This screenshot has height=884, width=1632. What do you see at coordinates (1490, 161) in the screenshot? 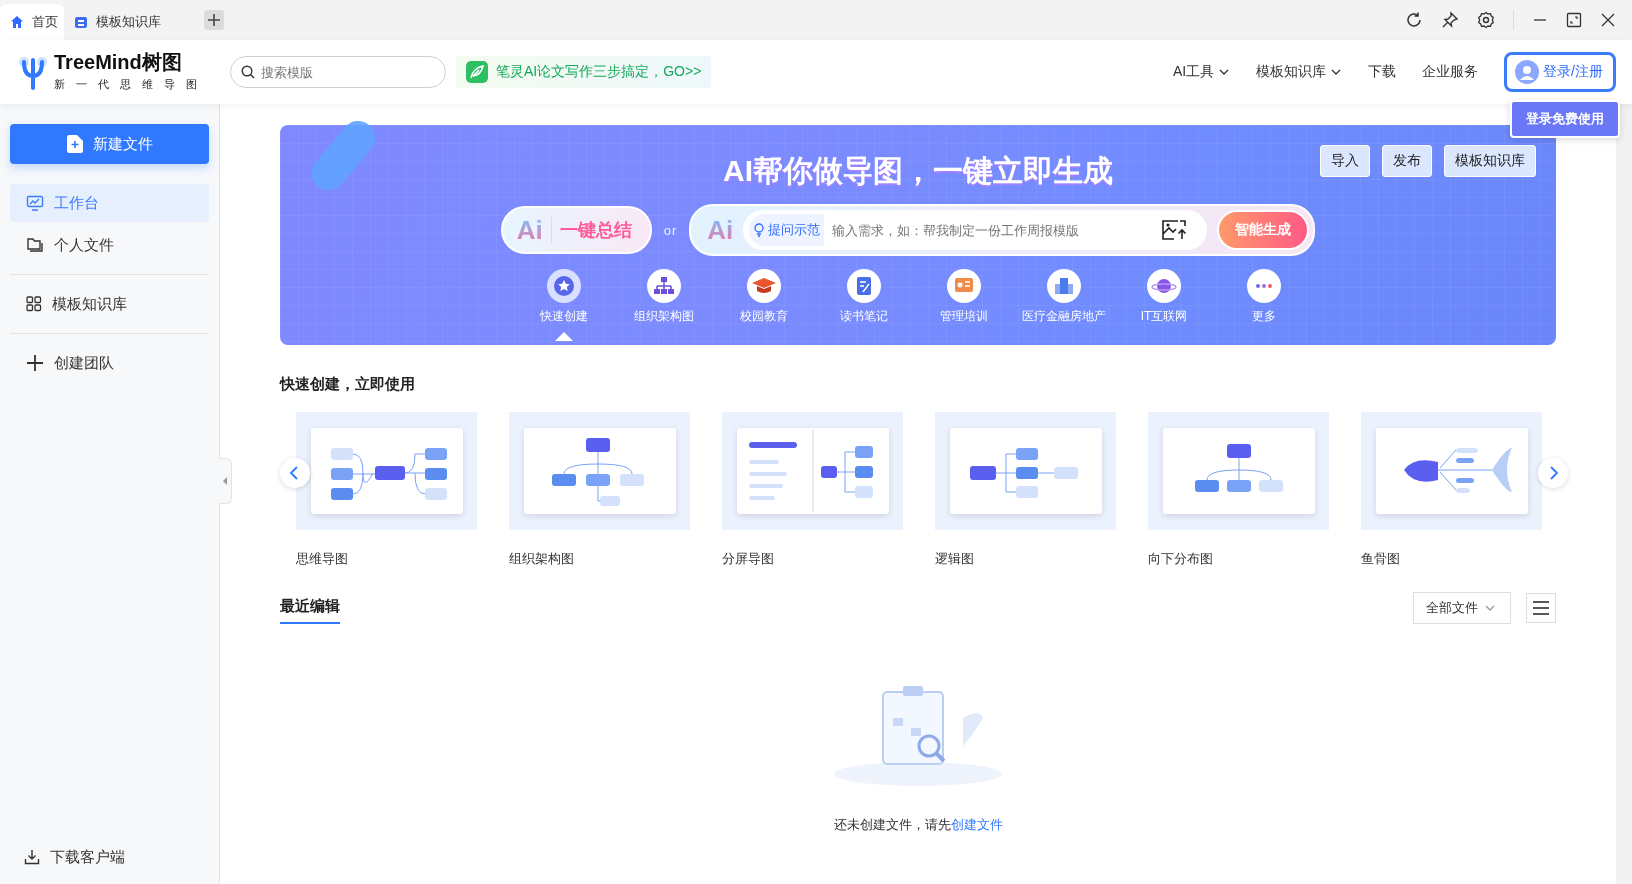
I see `banner-button: 模板知识库` at bounding box center [1490, 161].